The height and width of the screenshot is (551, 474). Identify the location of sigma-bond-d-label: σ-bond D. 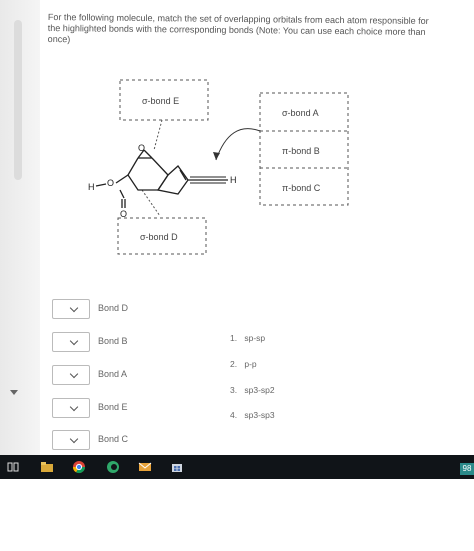
(159, 237).